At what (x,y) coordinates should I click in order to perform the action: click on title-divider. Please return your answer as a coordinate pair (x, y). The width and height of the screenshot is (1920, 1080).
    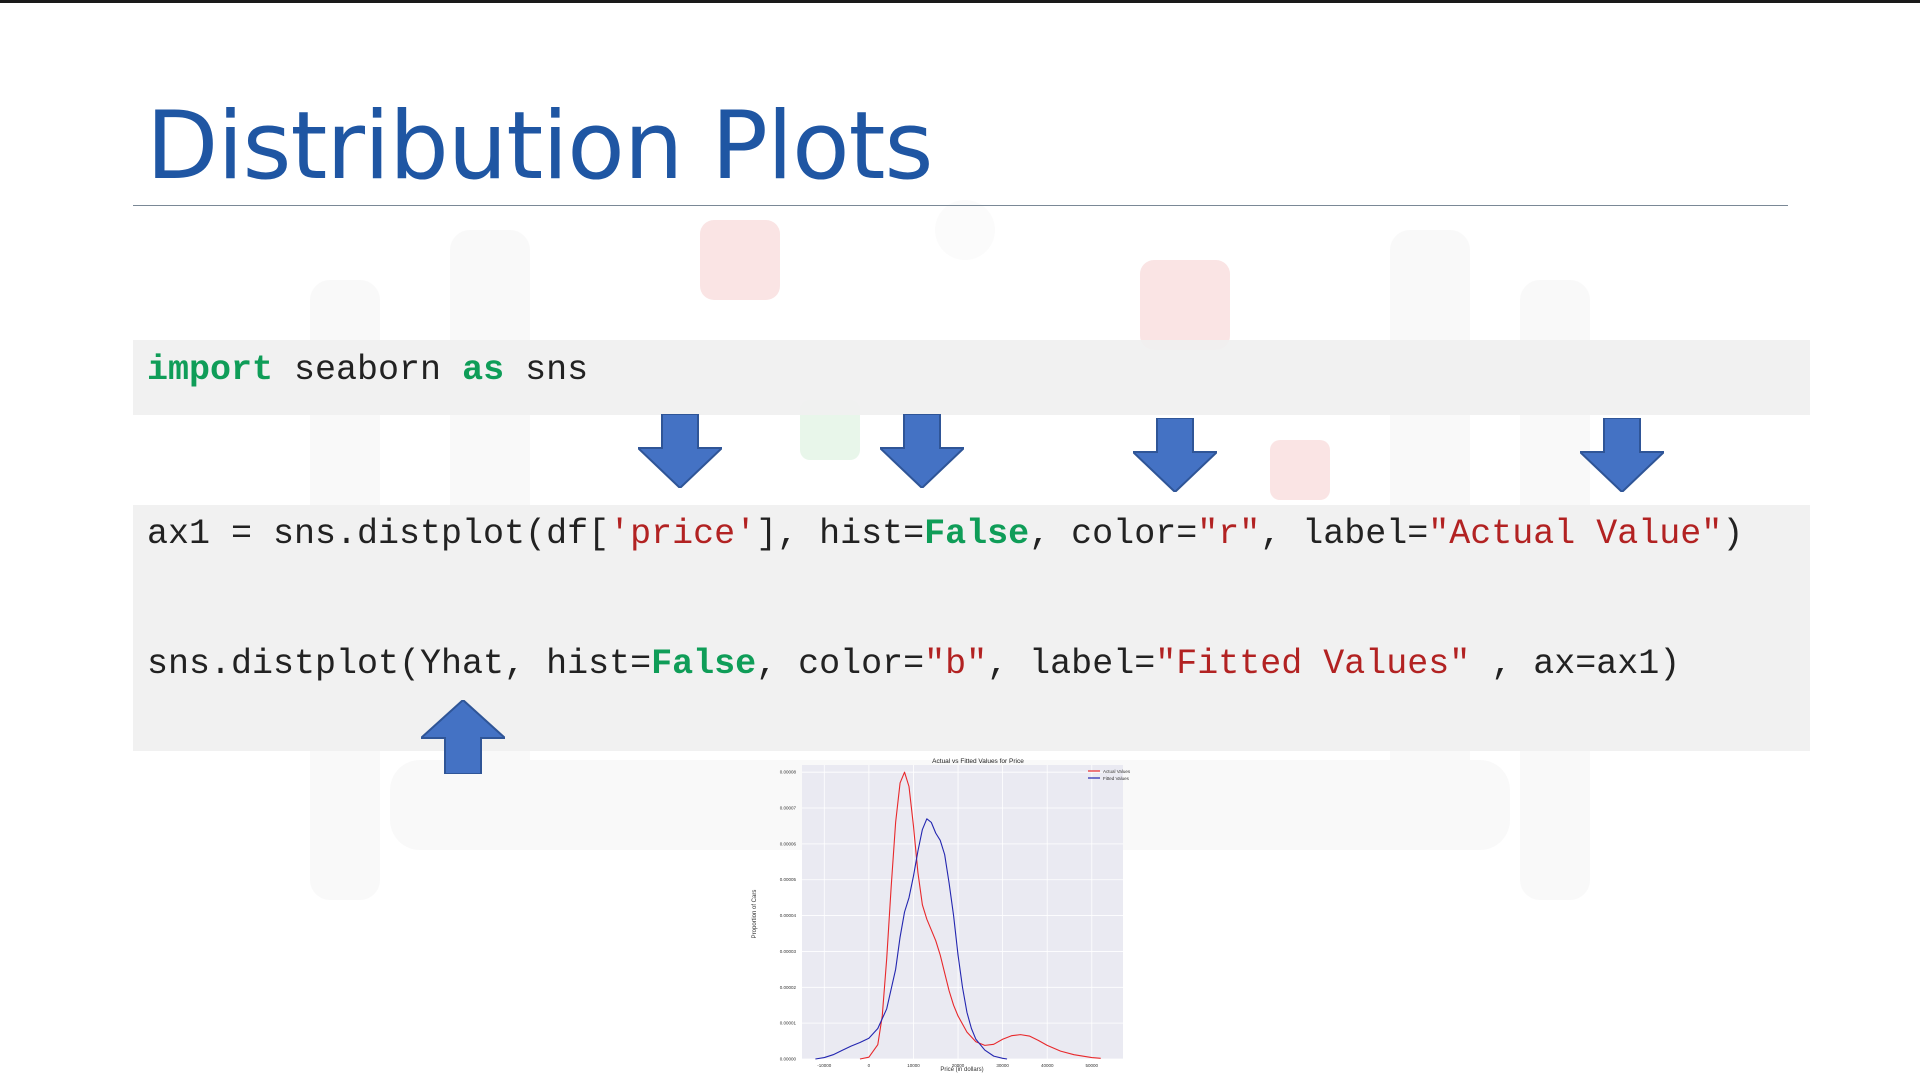
    Looking at the image, I should click on (960, 205).